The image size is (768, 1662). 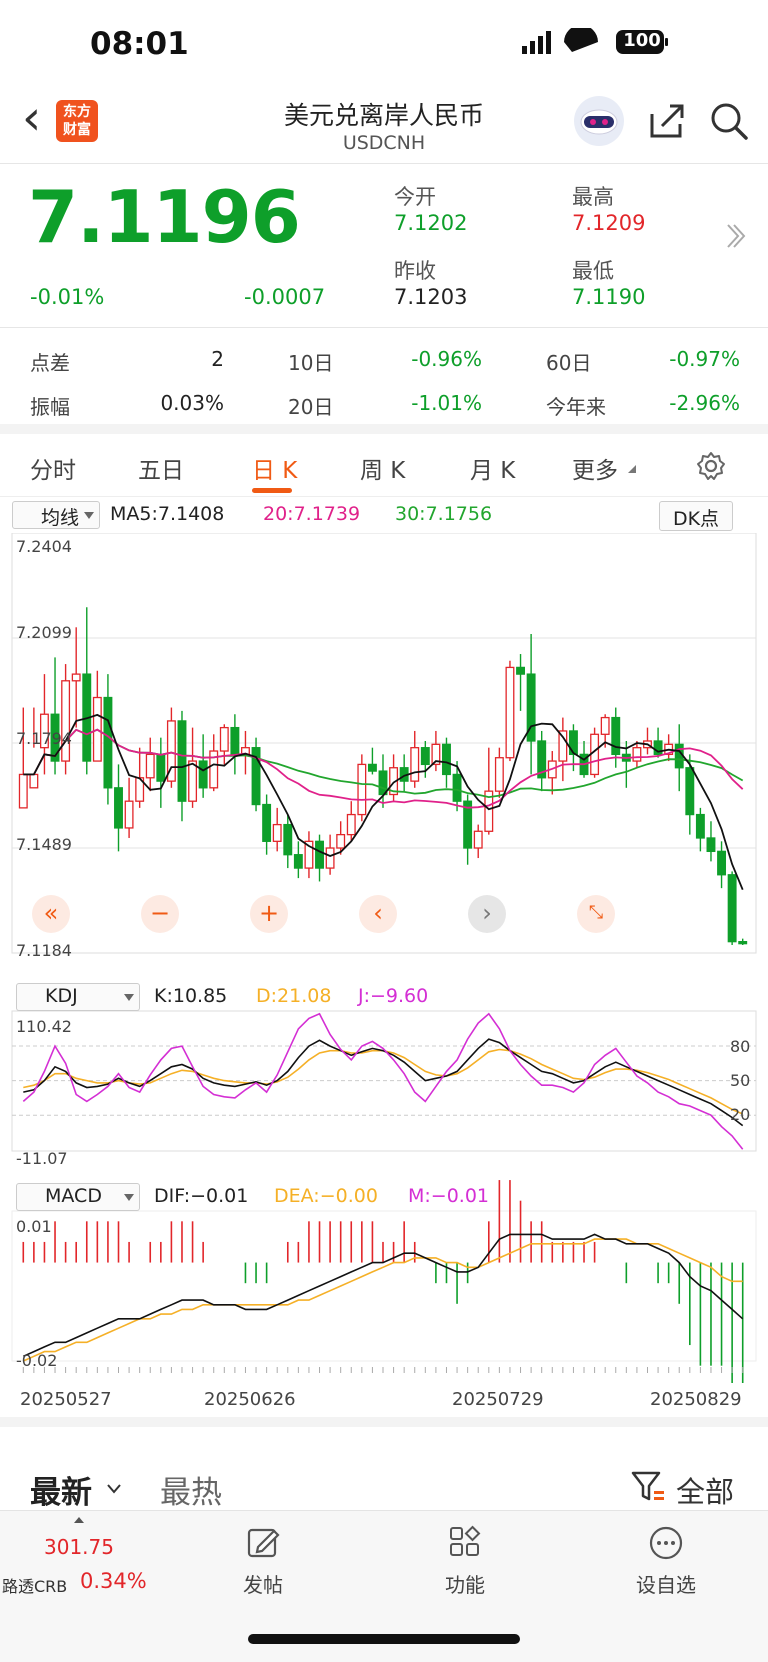 I want to click on status-time: 08:01, so click(x=139, y=44).